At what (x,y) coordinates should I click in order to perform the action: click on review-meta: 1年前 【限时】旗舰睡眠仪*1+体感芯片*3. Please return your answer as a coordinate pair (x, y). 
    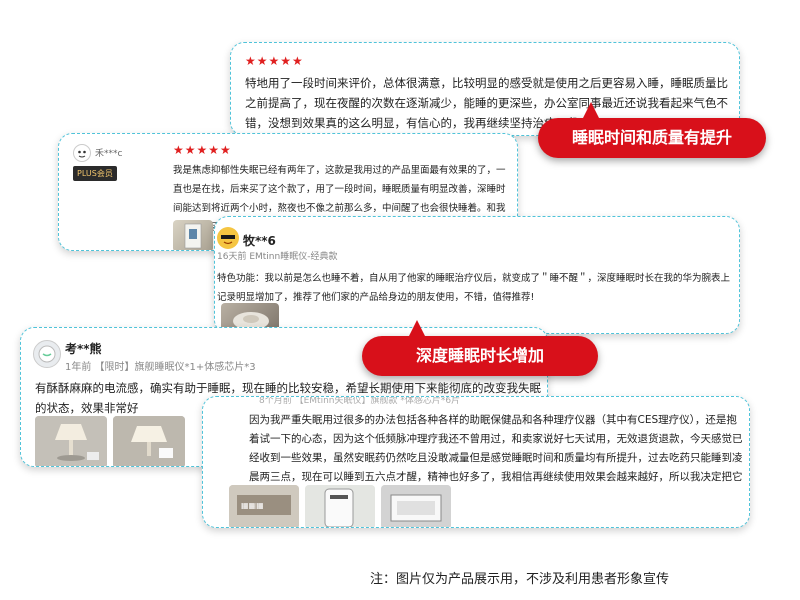
    Looking at the image, I should click on (160, 367).